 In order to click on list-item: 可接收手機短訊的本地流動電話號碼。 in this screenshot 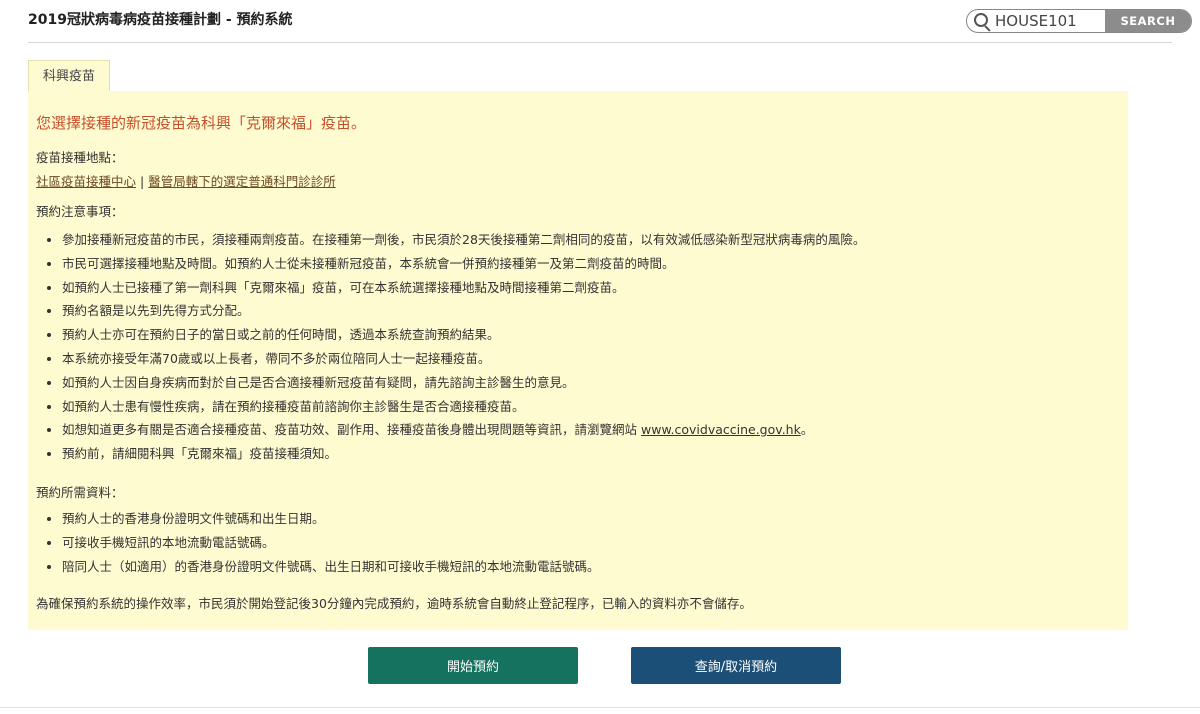, I will do `click(331, 543)`.